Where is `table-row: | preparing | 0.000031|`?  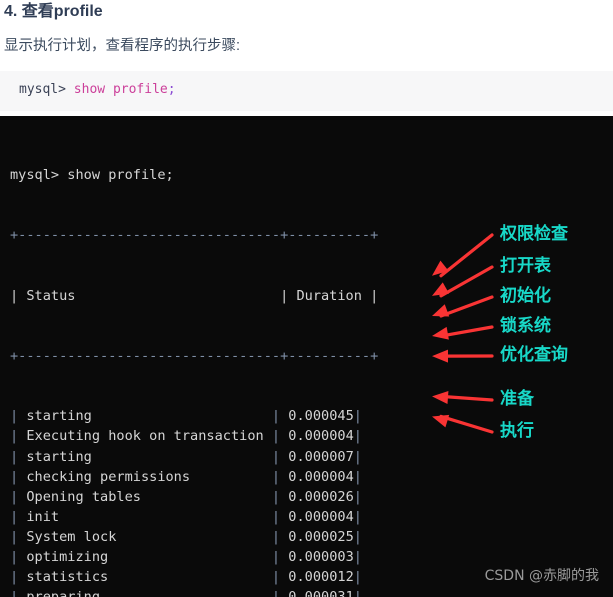 table-row: | preparing | 0.000031| is located at coordinates (194, 592).